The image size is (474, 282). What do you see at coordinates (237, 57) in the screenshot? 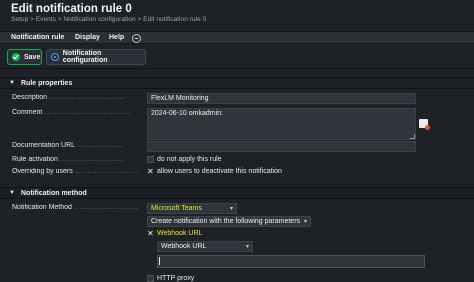
I see `toolbar: Save Notification configuration` at bounding box center [237, 57].